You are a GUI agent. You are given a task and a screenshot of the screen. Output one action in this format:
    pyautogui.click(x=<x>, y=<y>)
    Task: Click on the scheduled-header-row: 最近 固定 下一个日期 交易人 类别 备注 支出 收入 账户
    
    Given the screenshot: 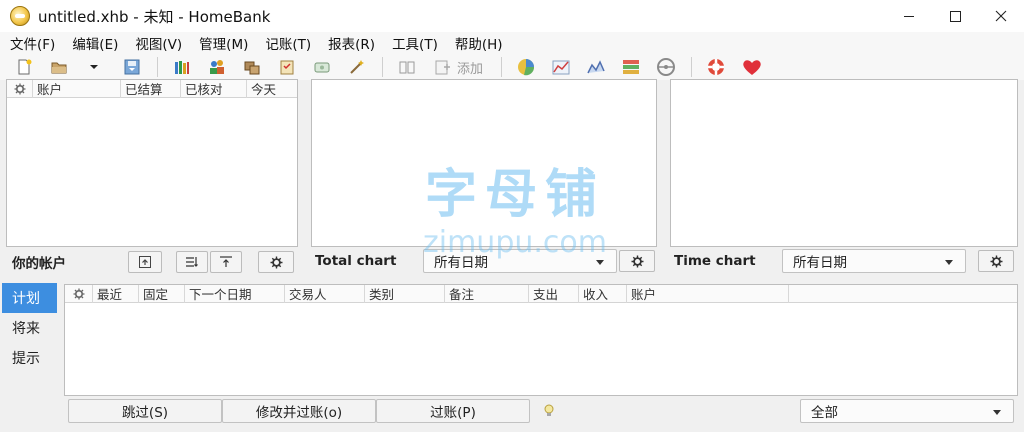 What is the action you would take?
    pyautogui.click(x=541, y=293)
    